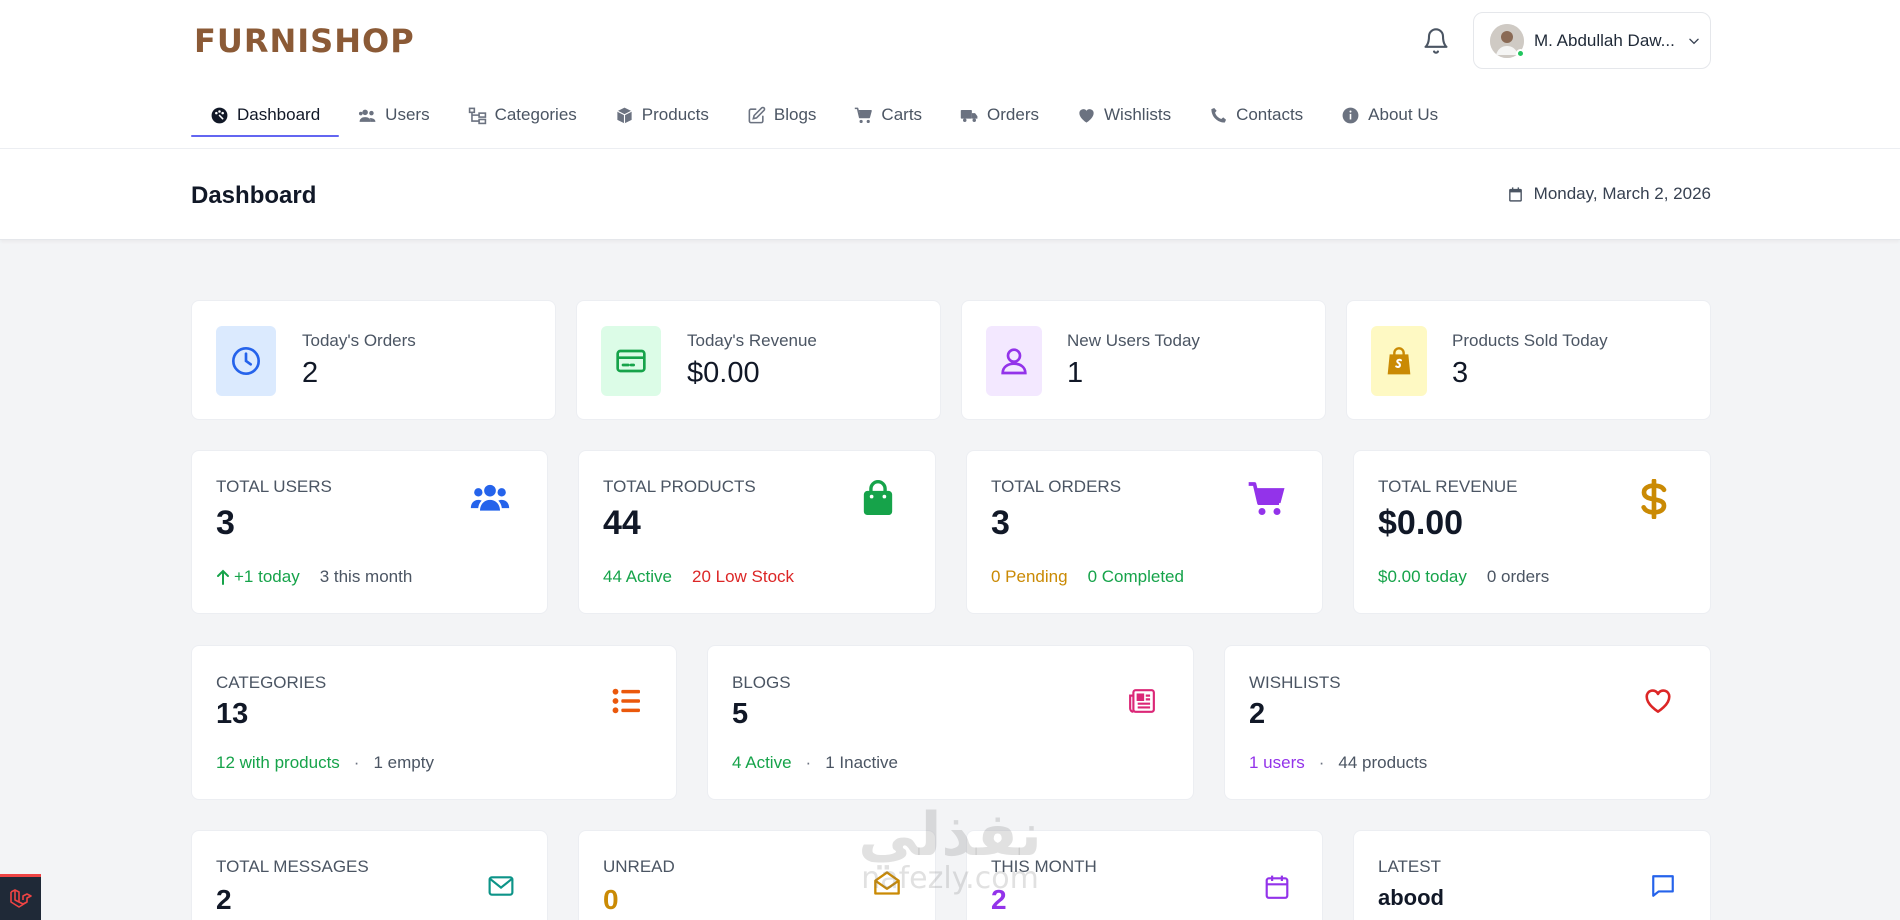 This screenshot has height=920, width=1900. What do you see at coordinates (639, 866) in the screenshot?
I see `stat-label: UNREAD` at bounding box center [639, 866].